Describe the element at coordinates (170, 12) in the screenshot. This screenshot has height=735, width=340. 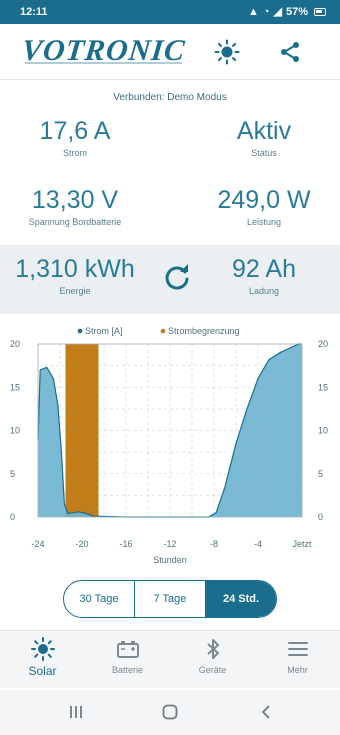
I see `status-bar: 12:11 ▲ ◔ ◢ 57%` at that location.